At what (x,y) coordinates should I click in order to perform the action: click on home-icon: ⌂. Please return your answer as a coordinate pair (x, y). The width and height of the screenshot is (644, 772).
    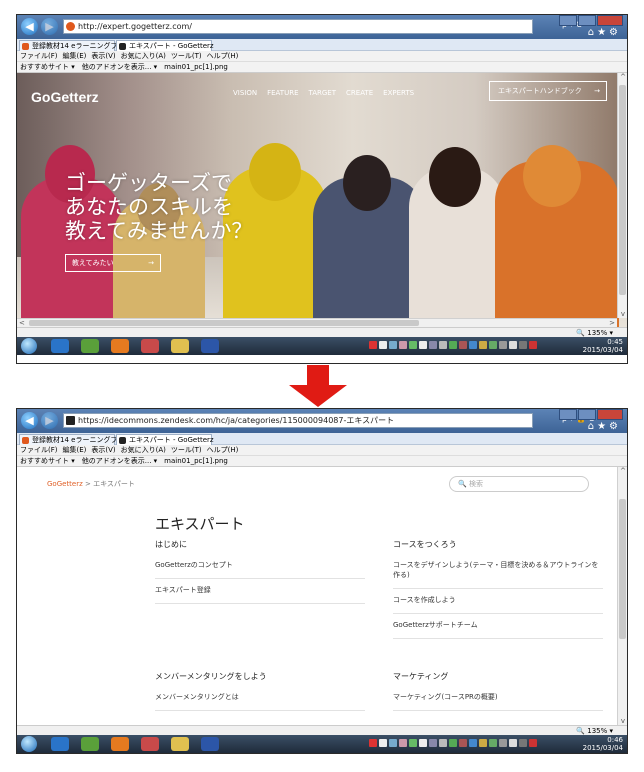
    Looking at the image, I should click on (592, 32).